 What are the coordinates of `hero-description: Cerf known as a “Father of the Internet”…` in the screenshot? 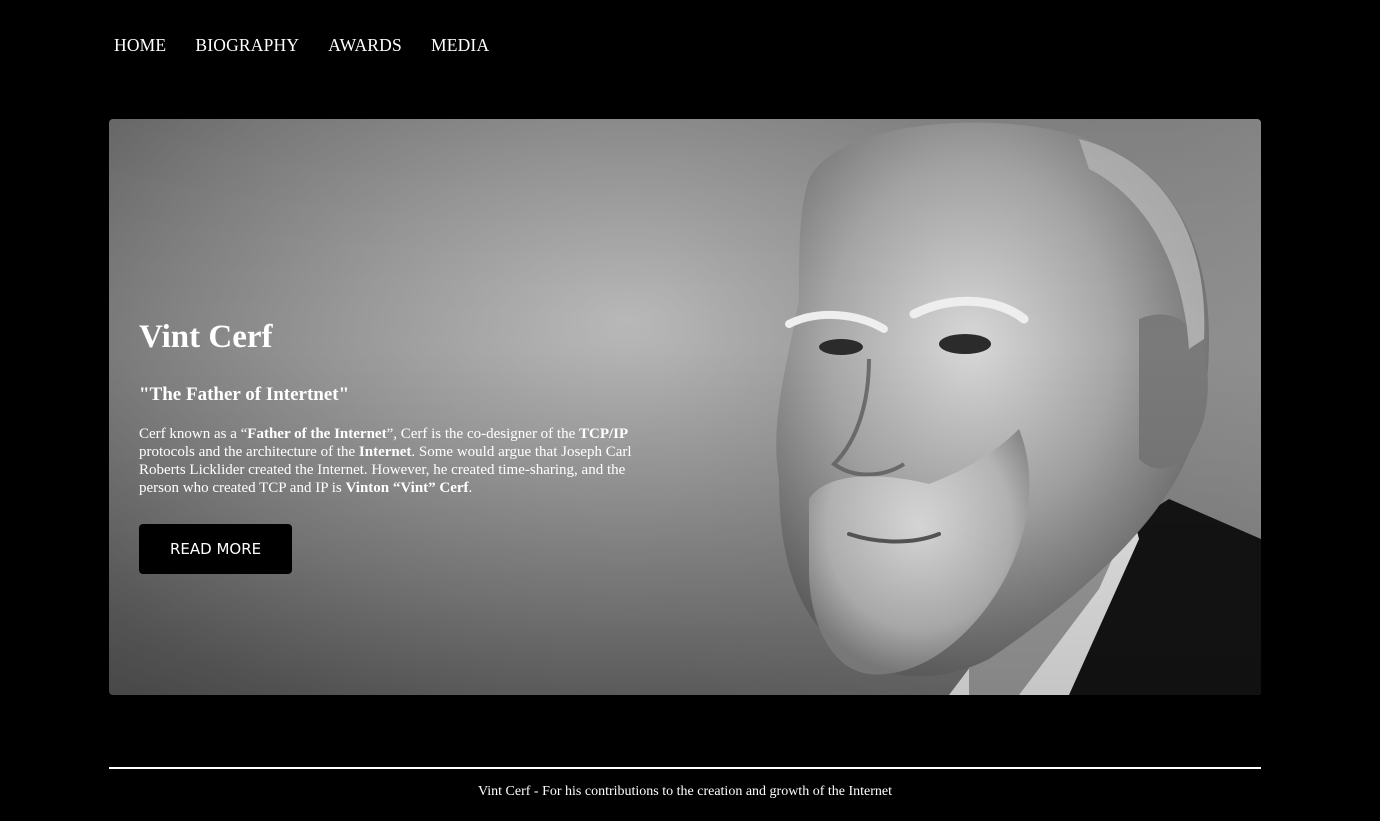 It's located at (385, 461).